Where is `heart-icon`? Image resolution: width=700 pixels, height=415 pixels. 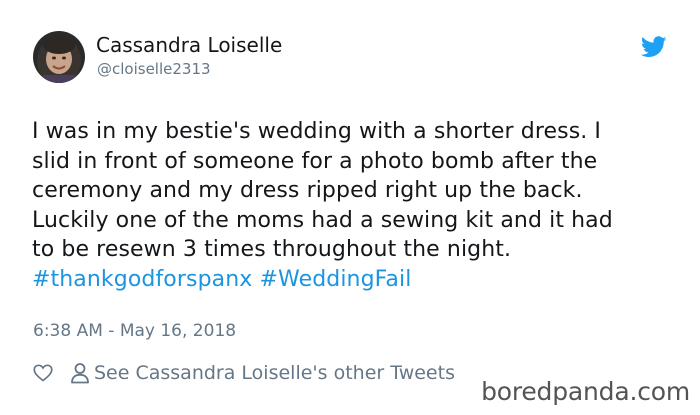
heart-icon is located at coordinates (43, 373).